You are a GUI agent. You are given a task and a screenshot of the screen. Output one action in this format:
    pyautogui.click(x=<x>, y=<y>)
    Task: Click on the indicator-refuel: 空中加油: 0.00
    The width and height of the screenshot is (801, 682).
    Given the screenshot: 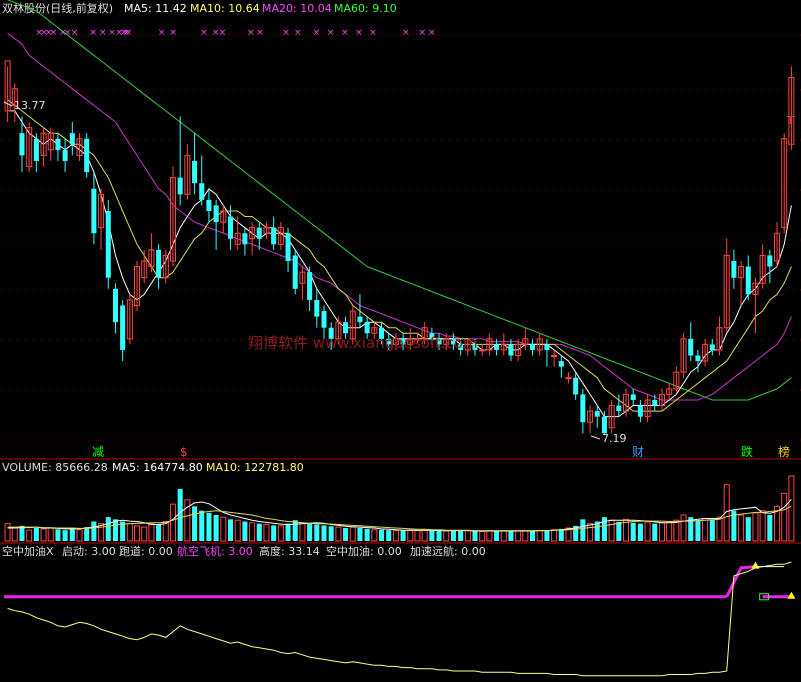 What is the action you would take?
    pyautogui.click(x=364, y=551)
    